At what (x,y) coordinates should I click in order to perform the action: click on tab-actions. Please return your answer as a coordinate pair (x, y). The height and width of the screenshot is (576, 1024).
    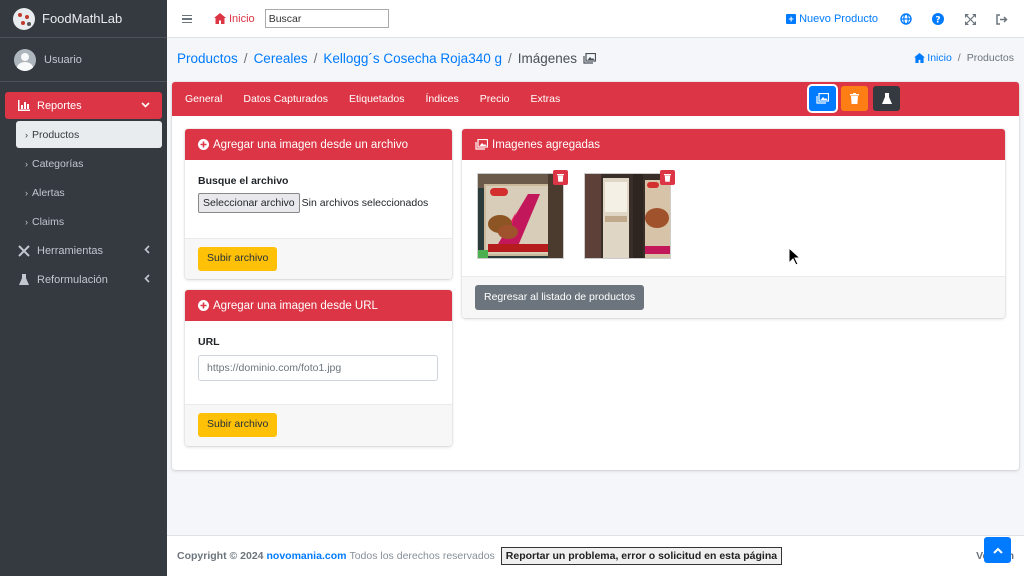
    Looking at the image, I should click on (852, 98).